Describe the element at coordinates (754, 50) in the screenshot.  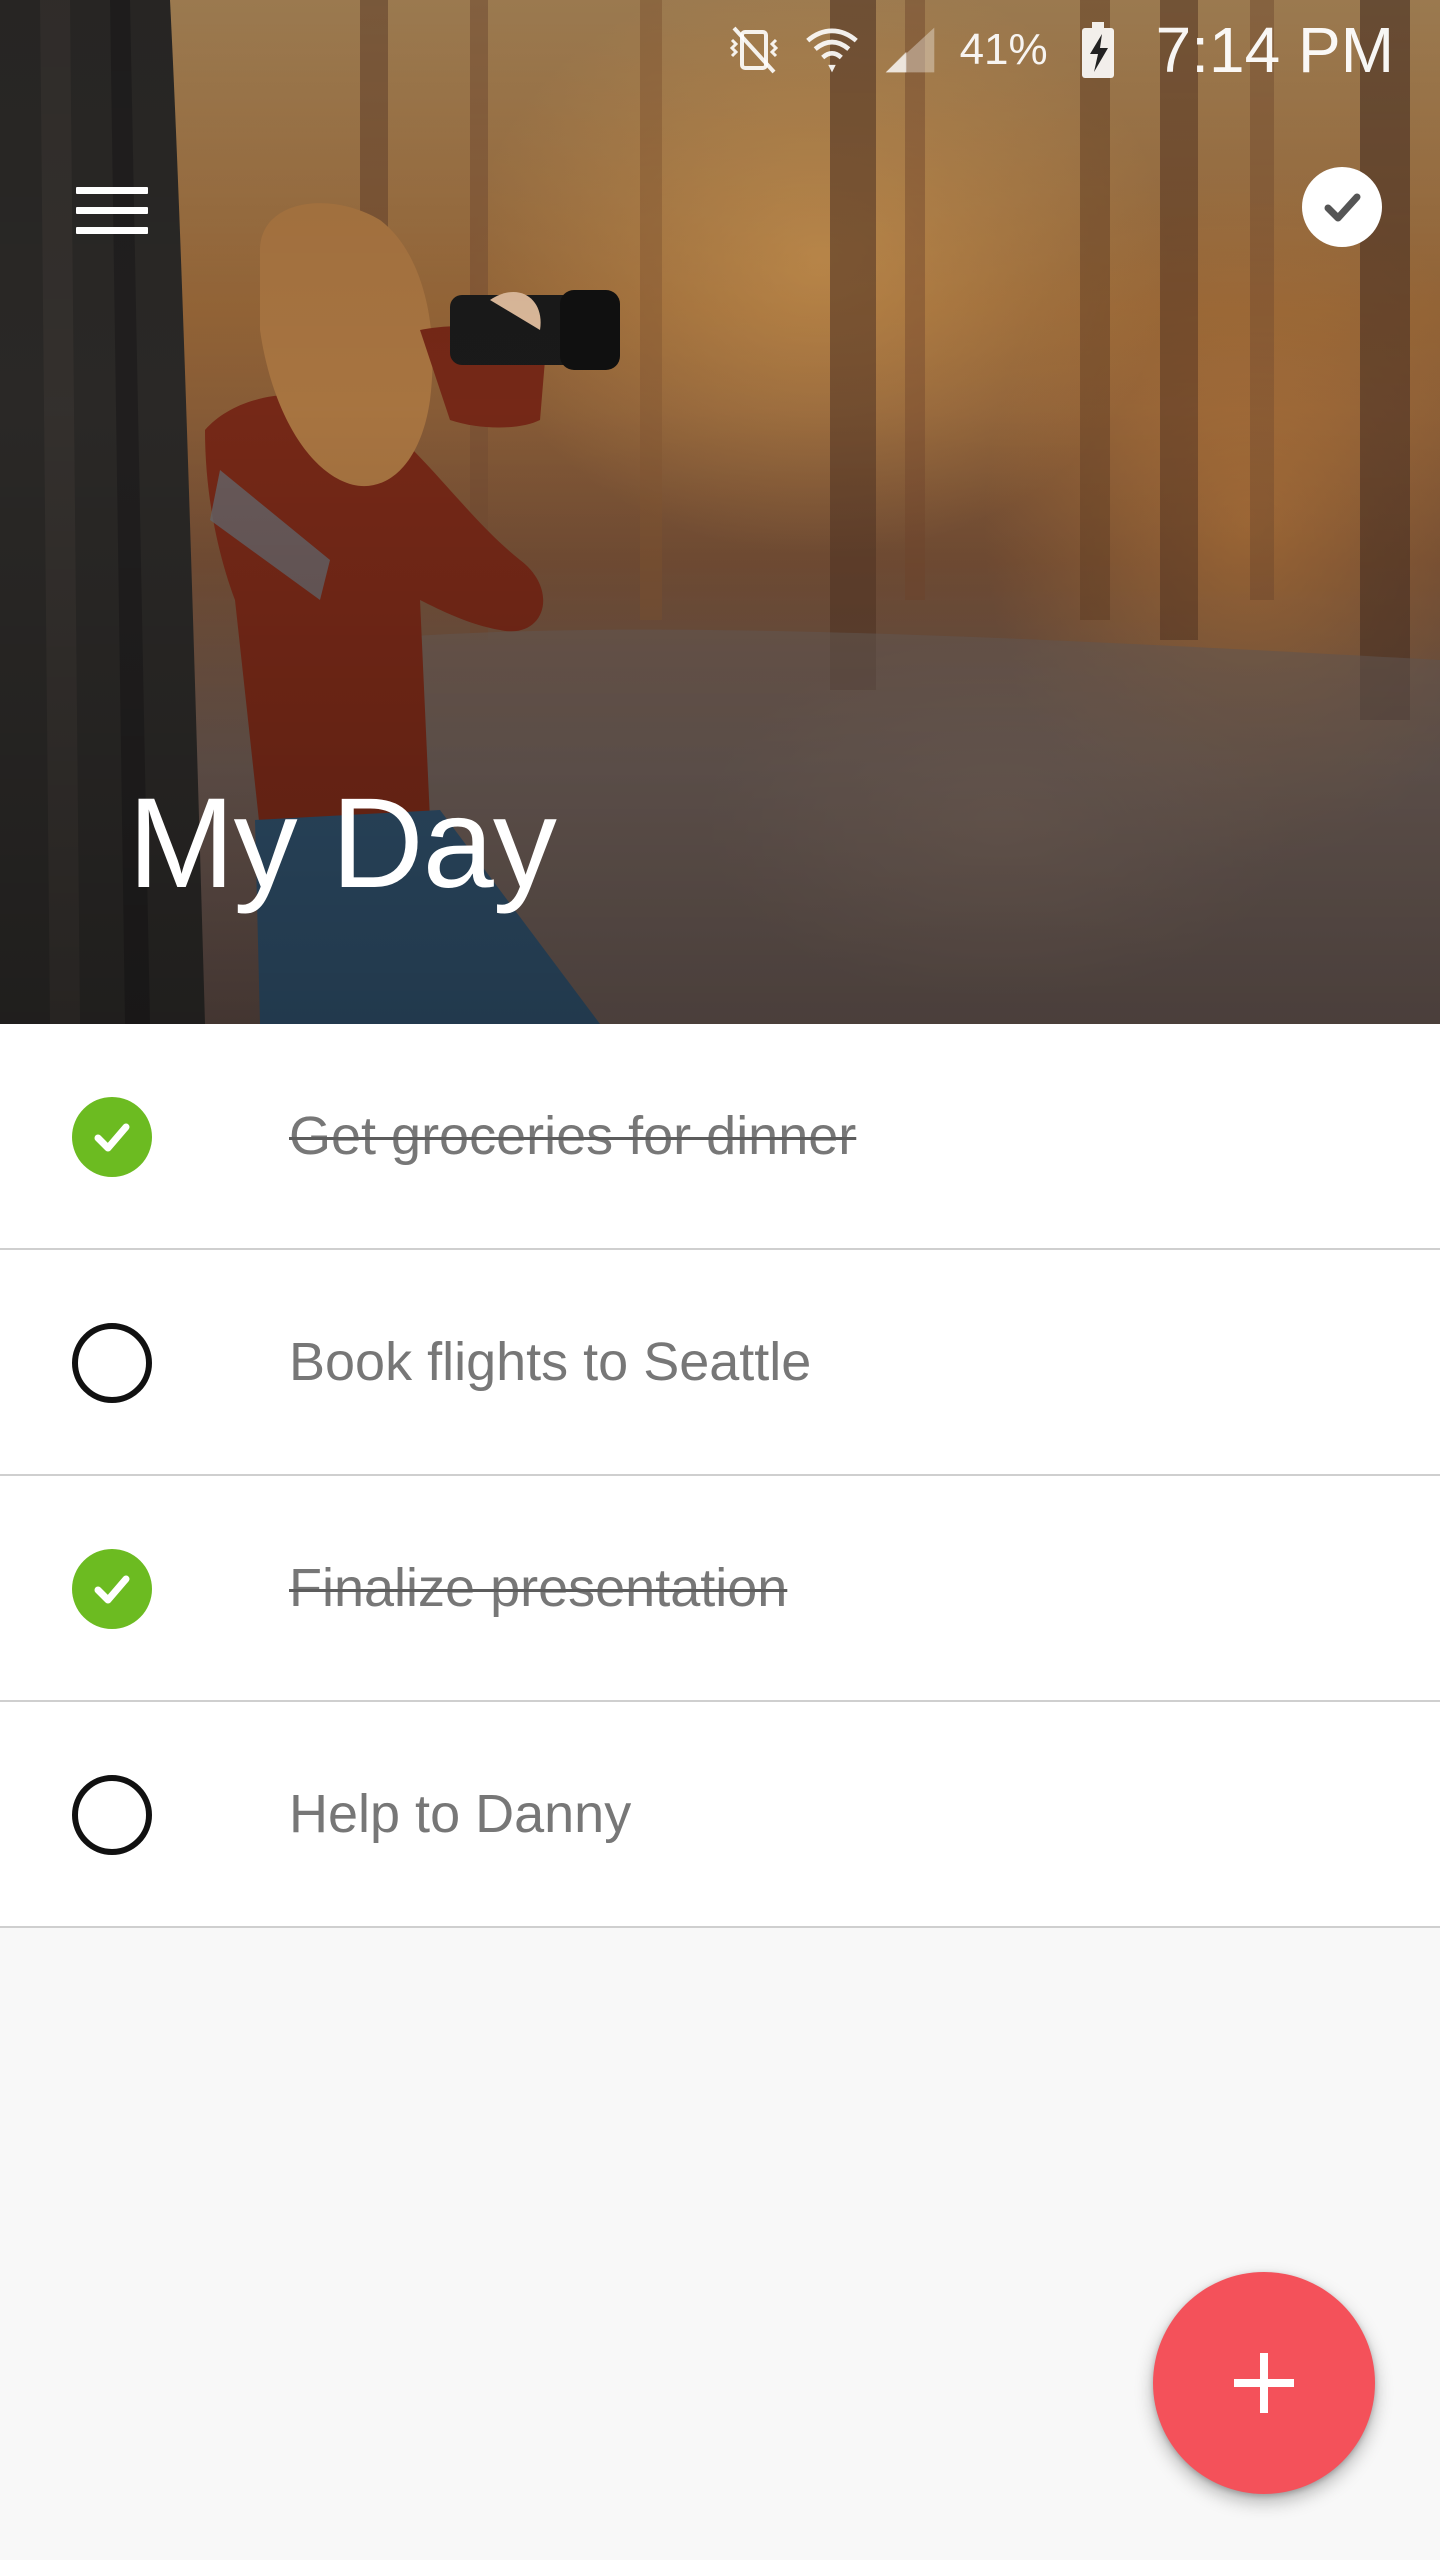
I see `vibrate-off-icon` at that location.